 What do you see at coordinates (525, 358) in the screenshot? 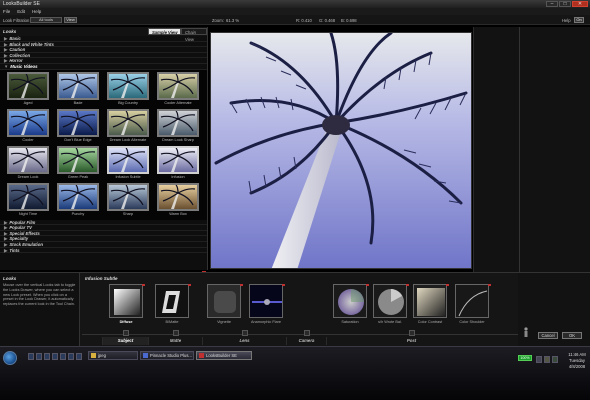
I see `battery-indicator: 100%` at bounding box center [525, 358].